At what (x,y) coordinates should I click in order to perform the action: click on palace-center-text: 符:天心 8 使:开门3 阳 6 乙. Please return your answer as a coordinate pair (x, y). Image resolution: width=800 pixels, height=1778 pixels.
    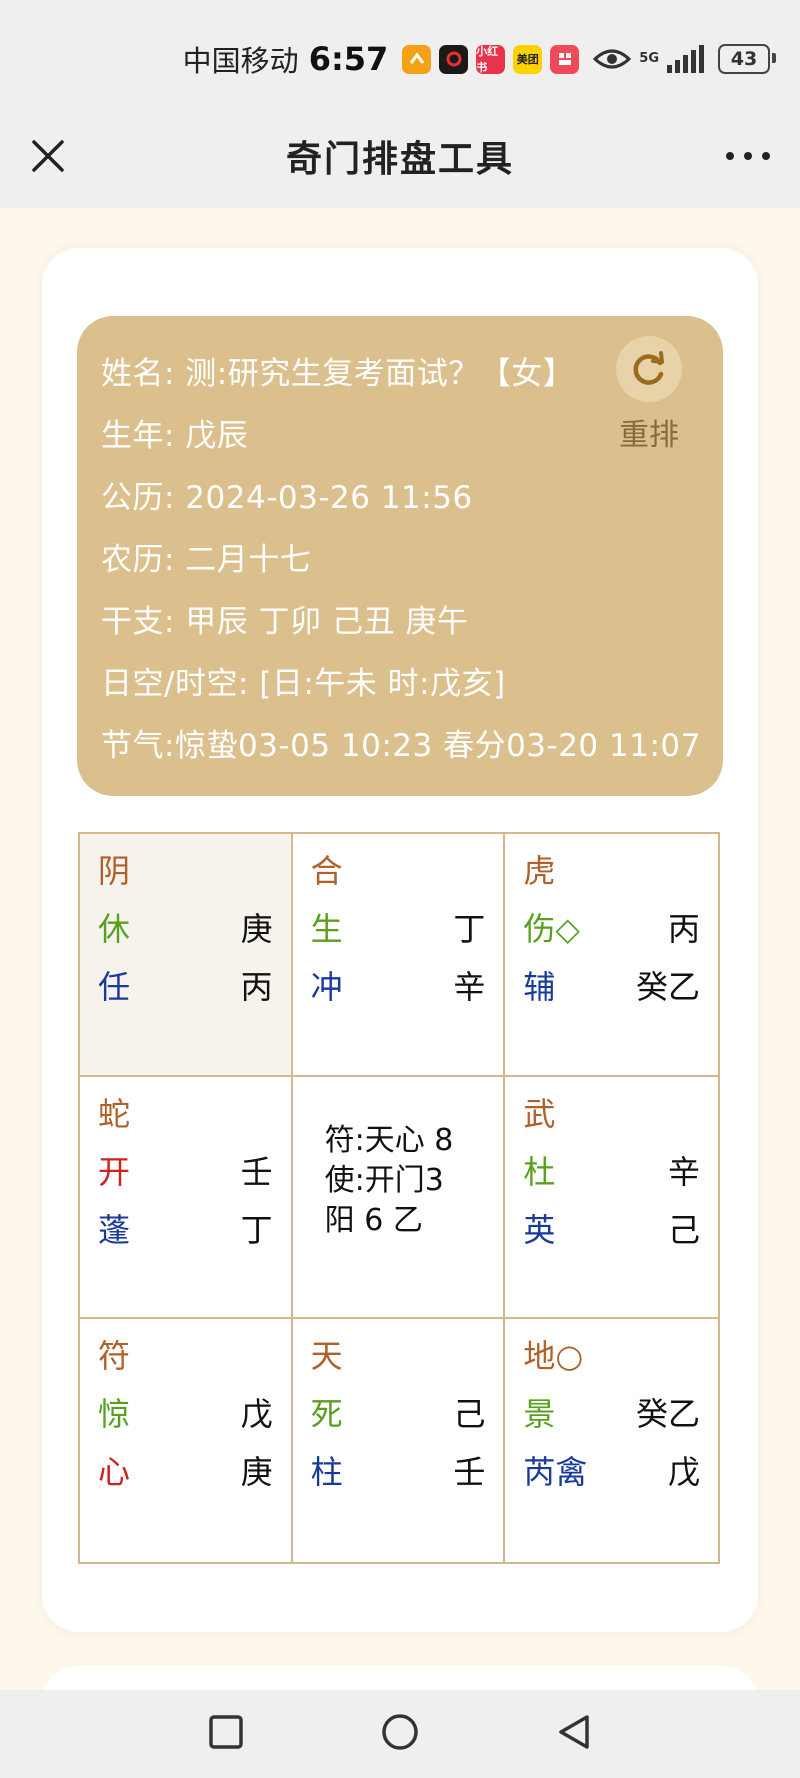
    Looking at the image, I should click on (389, 1181).